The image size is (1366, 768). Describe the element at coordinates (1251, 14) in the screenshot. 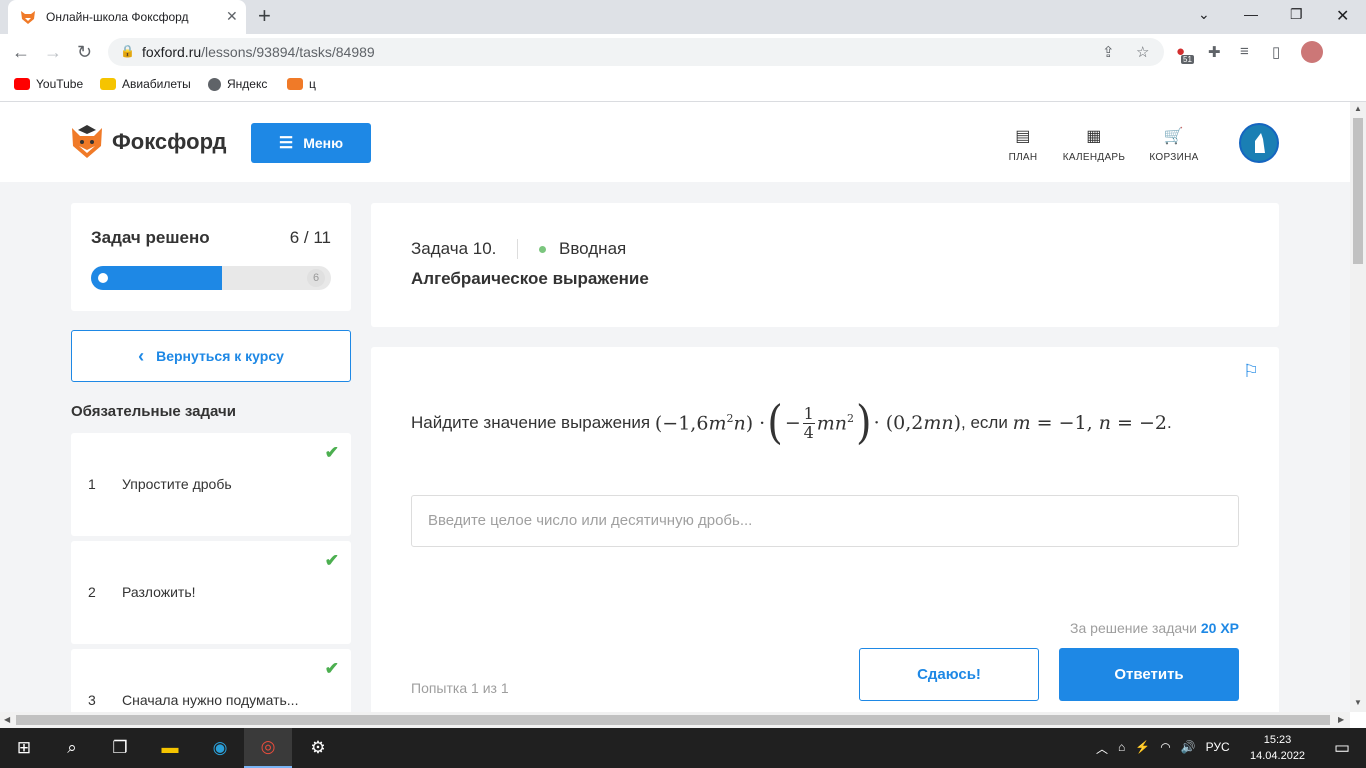

I see `minimize-icon: —` at that location.